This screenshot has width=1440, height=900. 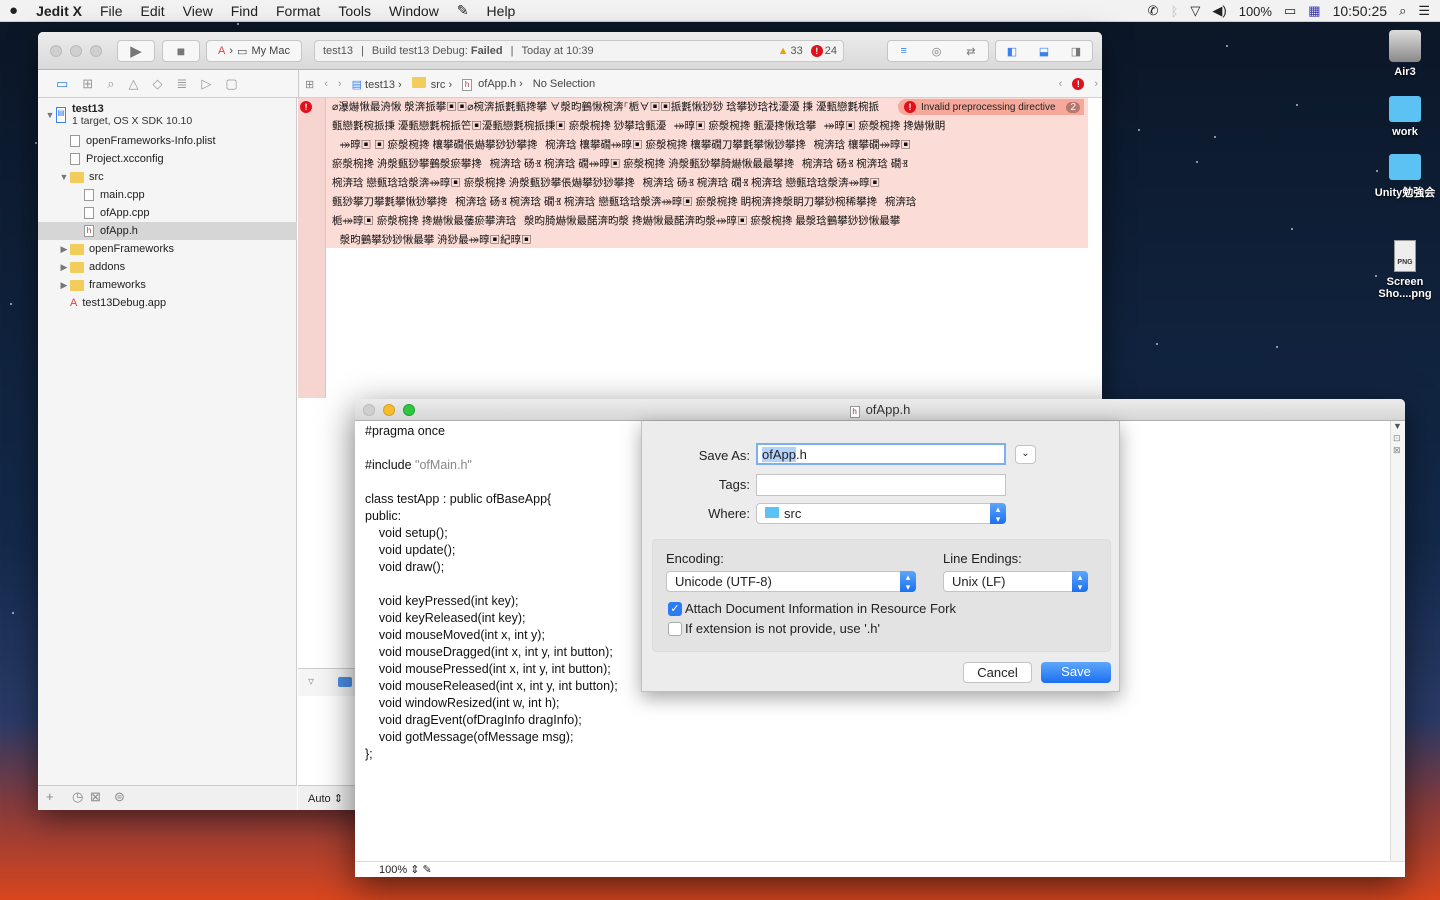 What do you see at coordinates (1025, 454) in the screenshot?
I see `expand-dialog-button: ⌄` at bounding box center [1025, 454].